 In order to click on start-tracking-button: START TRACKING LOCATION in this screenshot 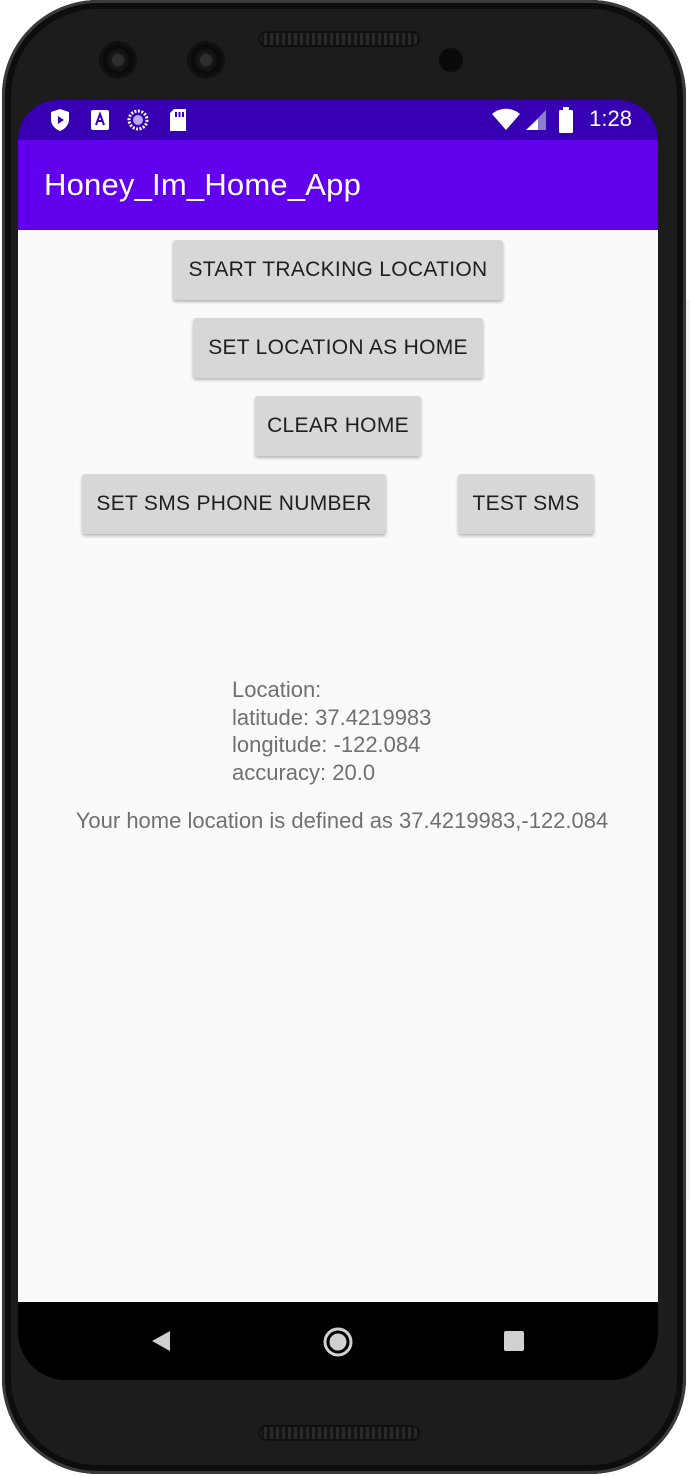, I will do `click(338, 270)`.